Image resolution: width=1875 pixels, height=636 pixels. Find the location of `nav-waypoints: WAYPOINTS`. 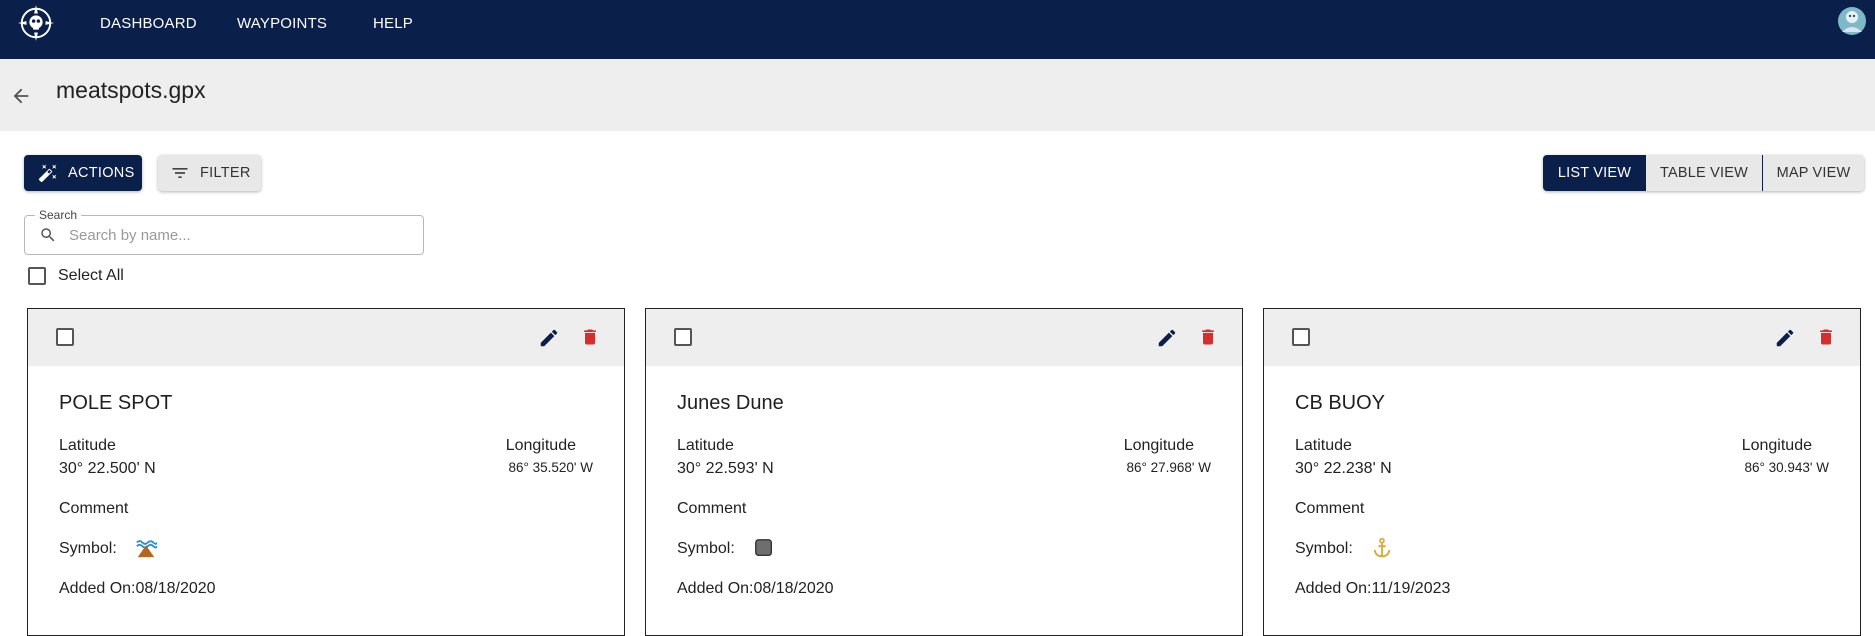

nav-waypoints: WAYPOINTS is located at coordinates (282, 23).